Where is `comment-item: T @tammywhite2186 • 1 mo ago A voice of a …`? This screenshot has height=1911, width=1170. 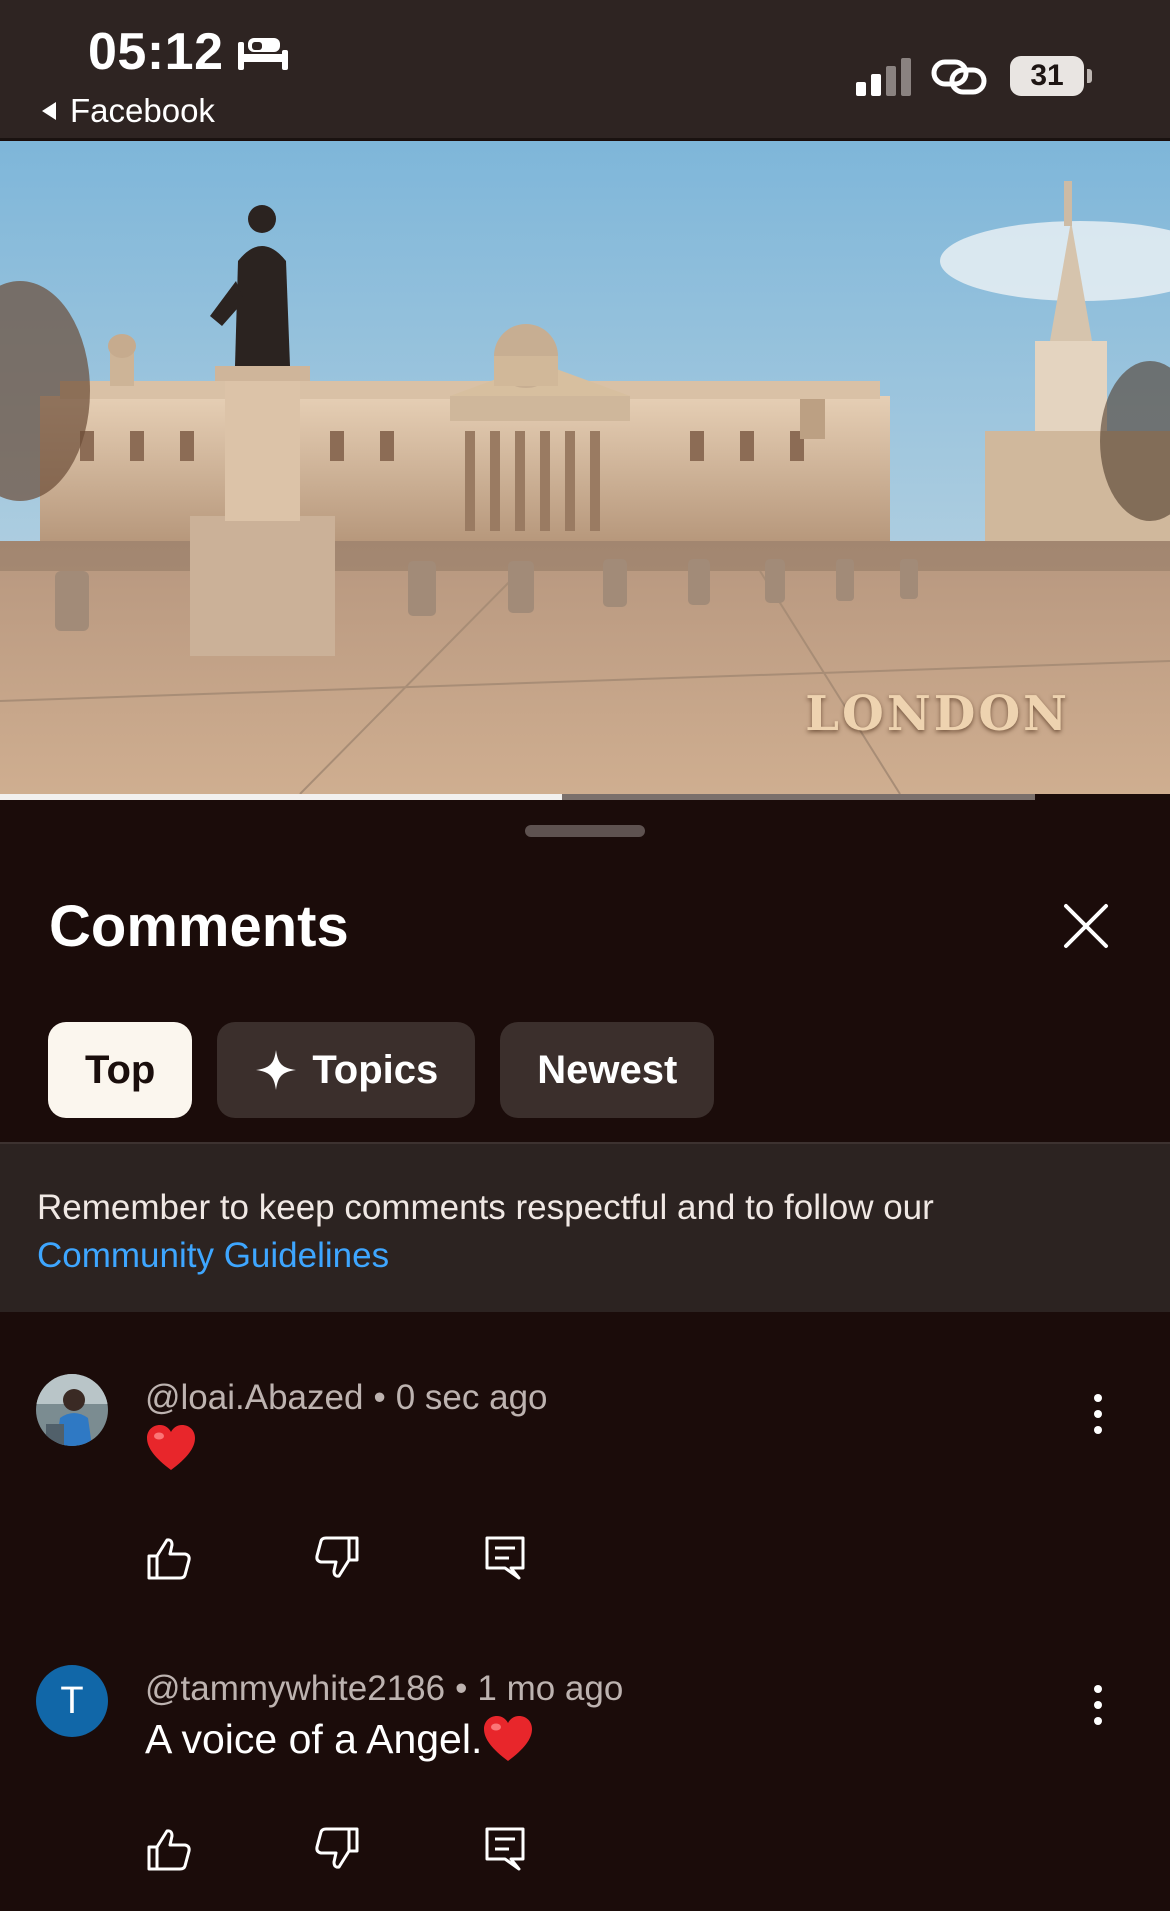
comment-item: T @tammywhite2186 • 1 mo ago A voice of a … is located at coordinates (585, 1788).